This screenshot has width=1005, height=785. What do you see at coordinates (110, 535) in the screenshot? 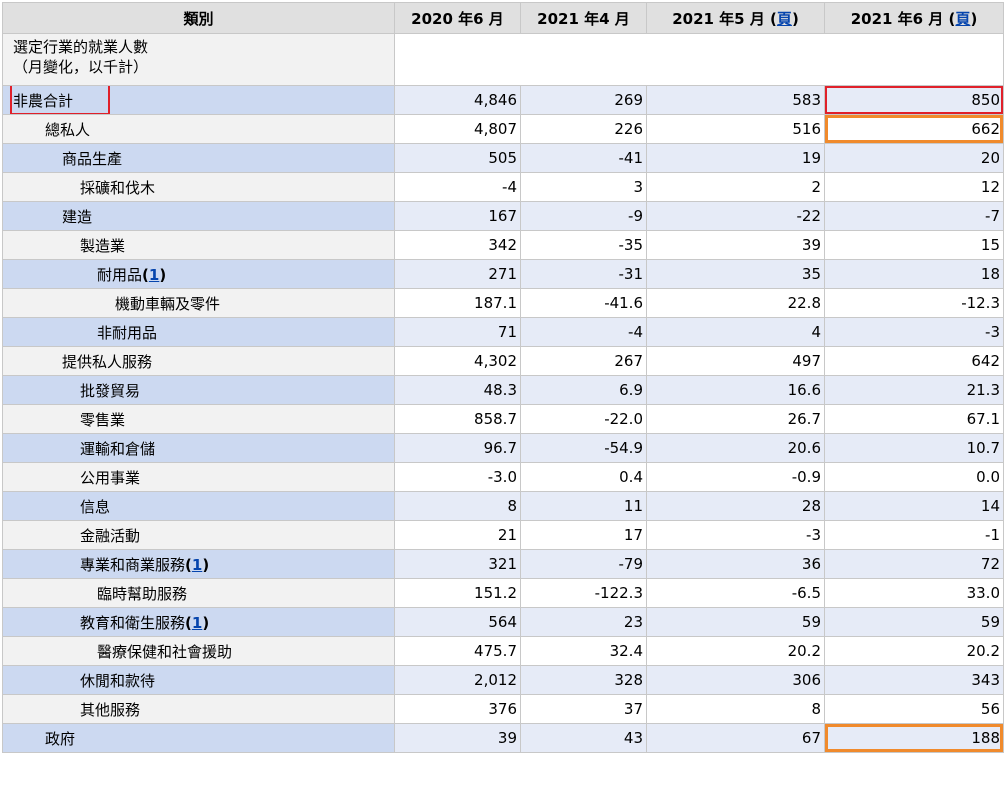
I see `row-category-label: 金融活動` at bounding box center [110, 535].